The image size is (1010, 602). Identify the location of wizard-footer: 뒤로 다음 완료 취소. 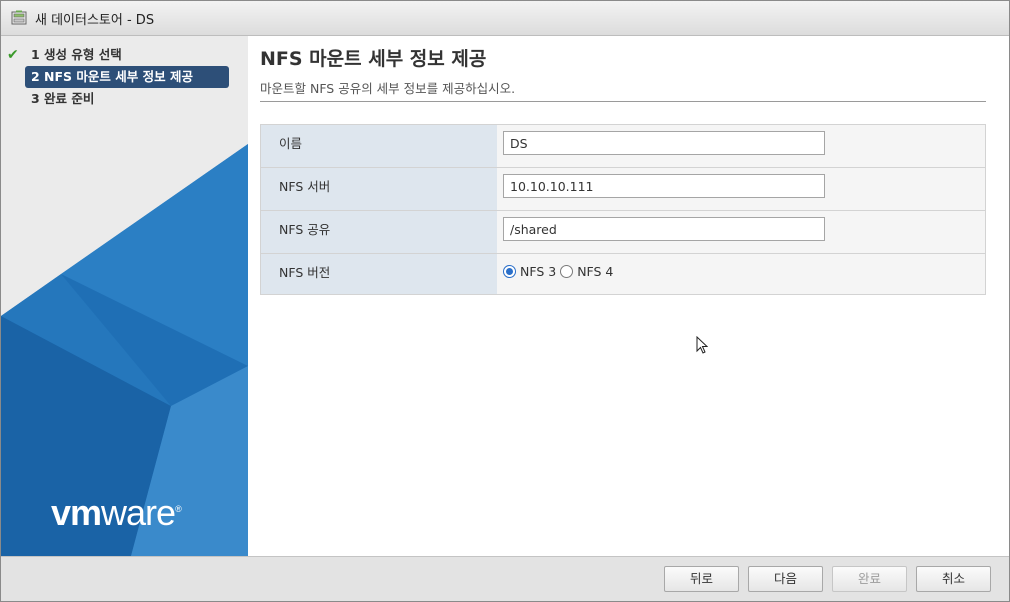
(505, 578).